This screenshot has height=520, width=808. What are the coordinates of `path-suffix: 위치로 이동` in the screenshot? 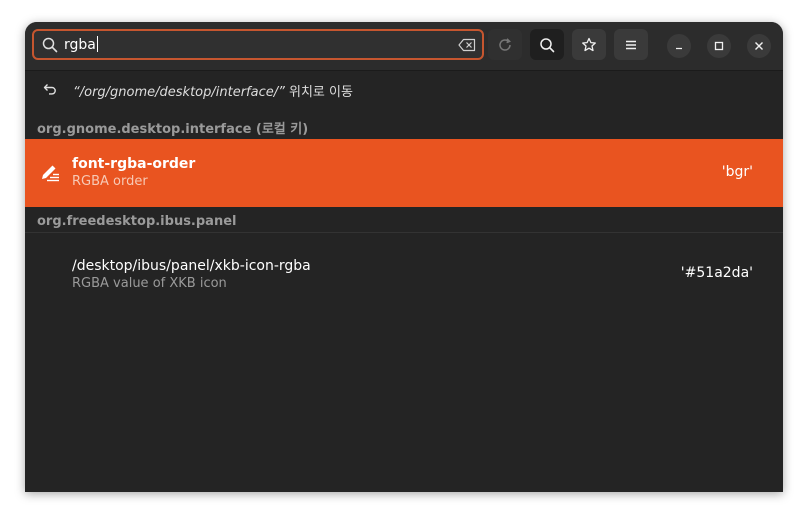 It's located at (318, 92).